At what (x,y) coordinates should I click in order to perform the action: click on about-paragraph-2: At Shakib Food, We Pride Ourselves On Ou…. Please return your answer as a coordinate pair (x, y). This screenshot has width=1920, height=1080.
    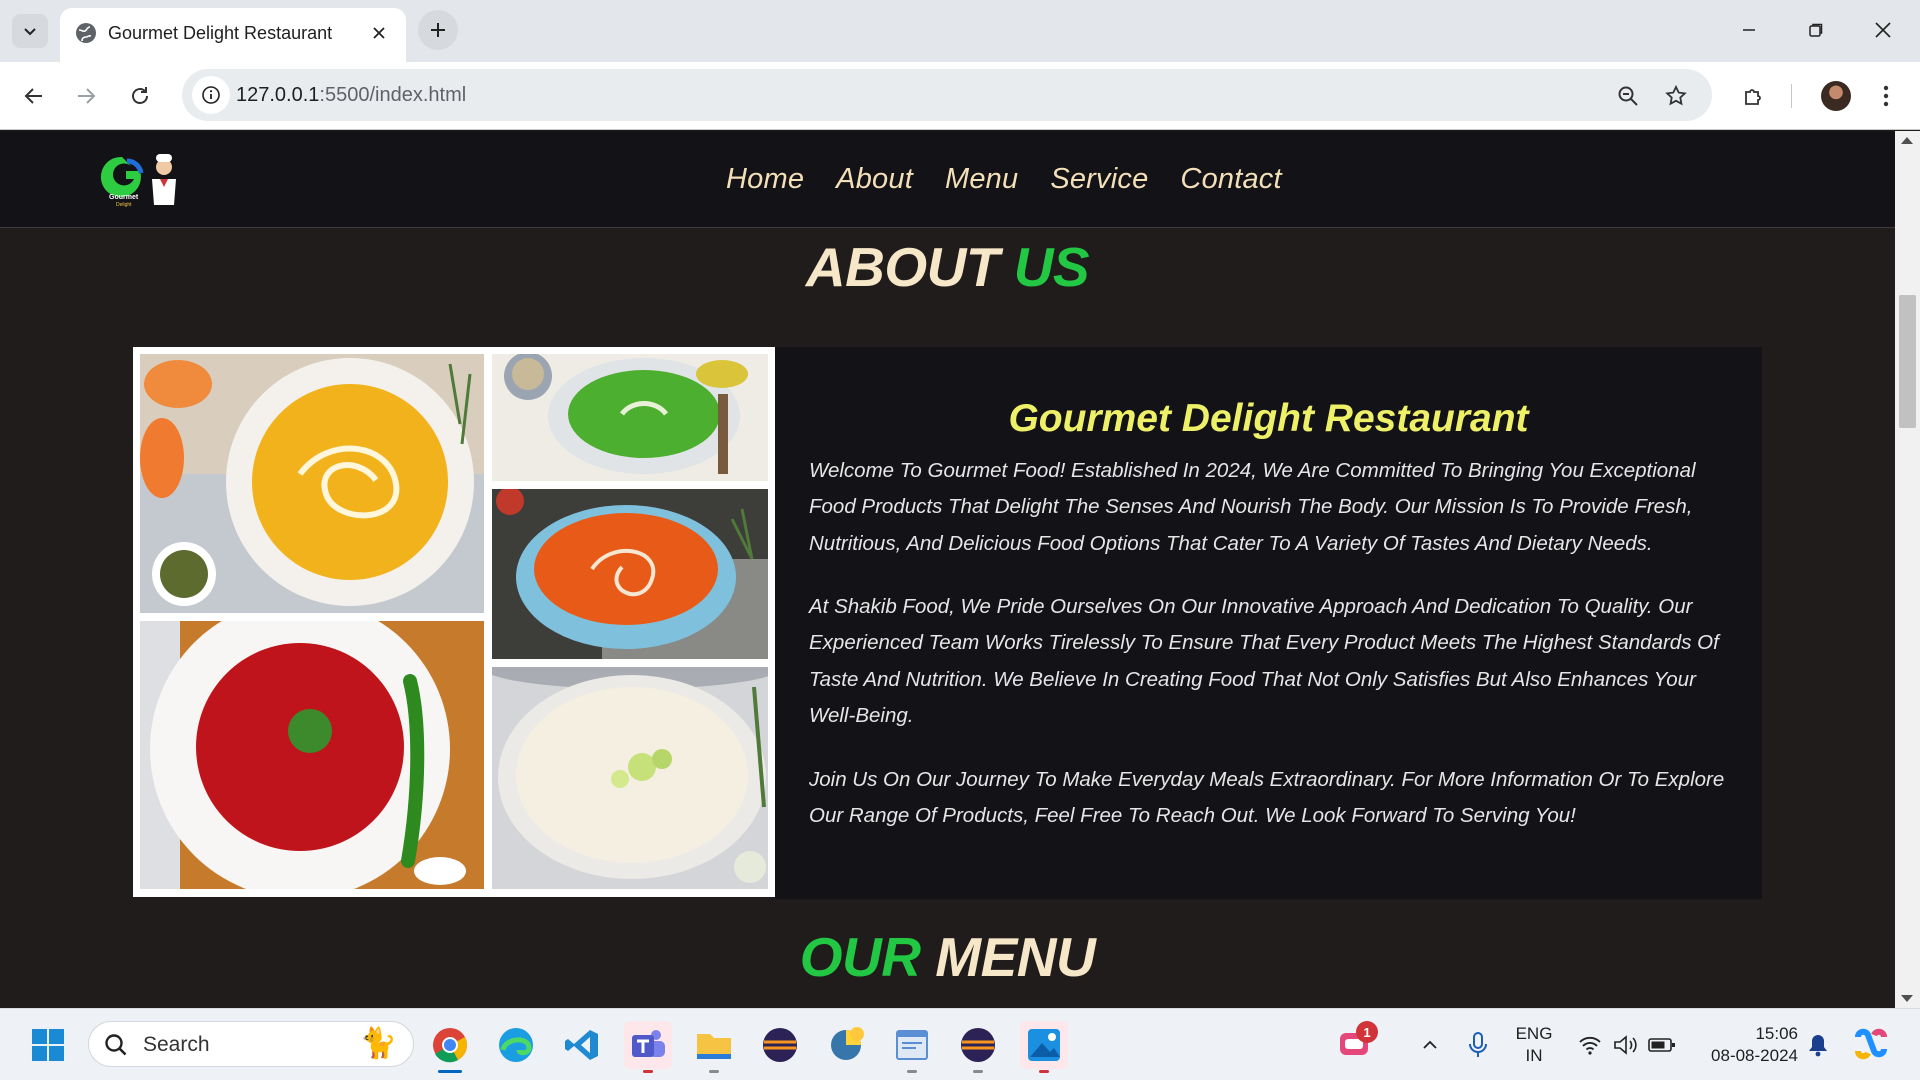
    Looking at the image, I should click on (1264, 661).